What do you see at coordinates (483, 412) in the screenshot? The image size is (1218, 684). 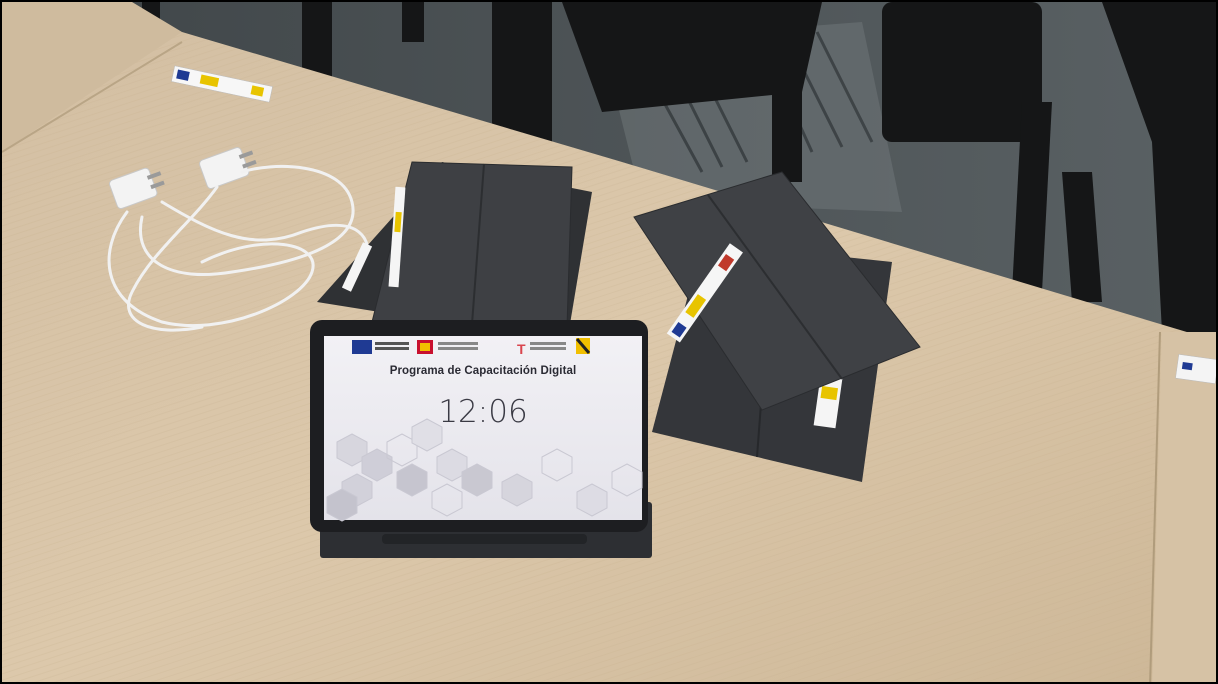 I see `screen-clock: 12:06` at bounding box center [483, 412].